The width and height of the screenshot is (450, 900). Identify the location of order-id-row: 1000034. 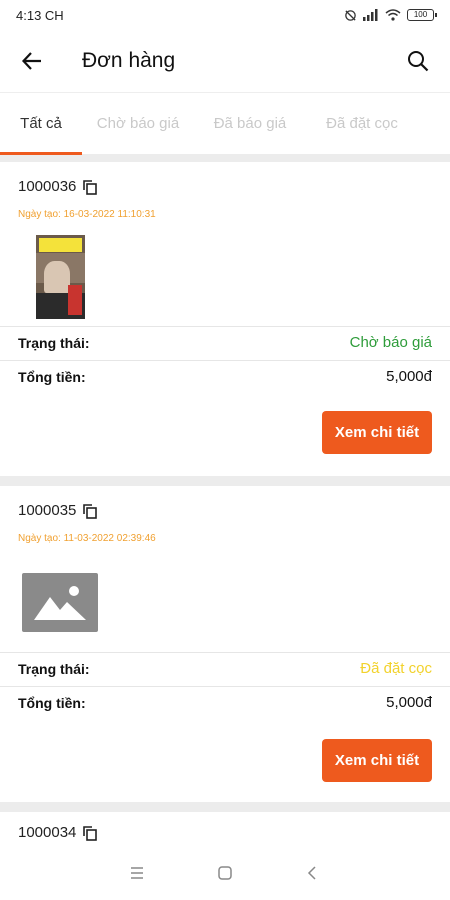
(225, 826).